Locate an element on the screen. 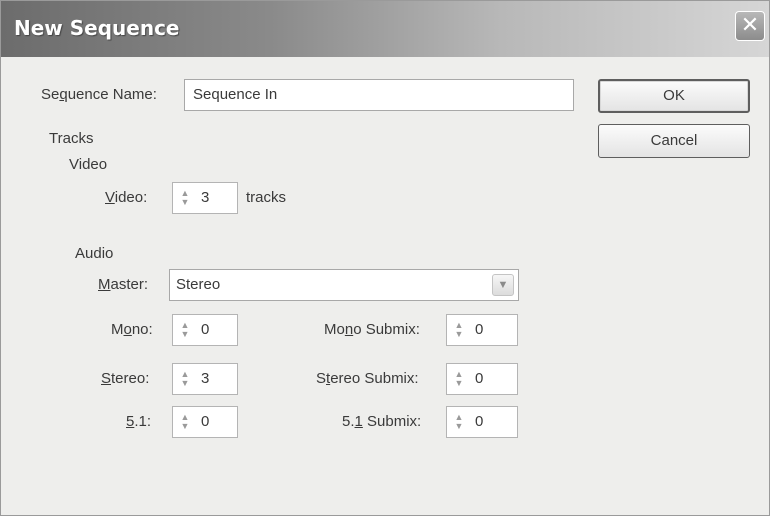 Image resolution: width=770 pixels, height=516 pixels. five-one-stepper: ▲ ▼ 0 is located at coordinates (205, 422).